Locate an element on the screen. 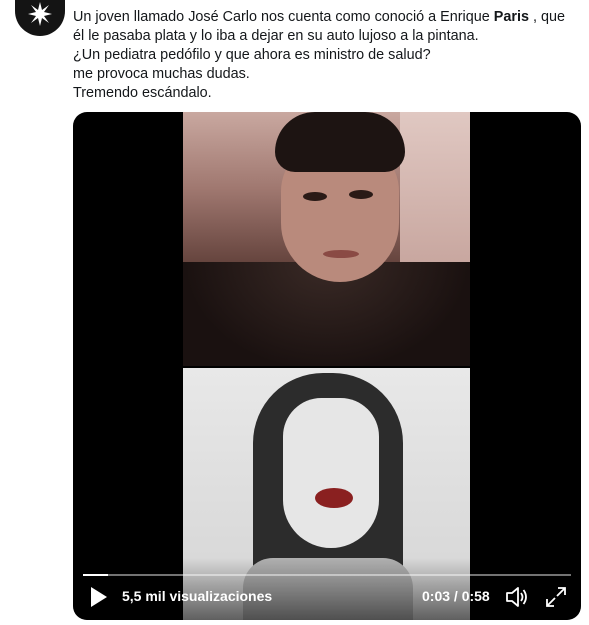 This screenshot has width=589, height=625. volume-icon is located at coordinates (516, 597).